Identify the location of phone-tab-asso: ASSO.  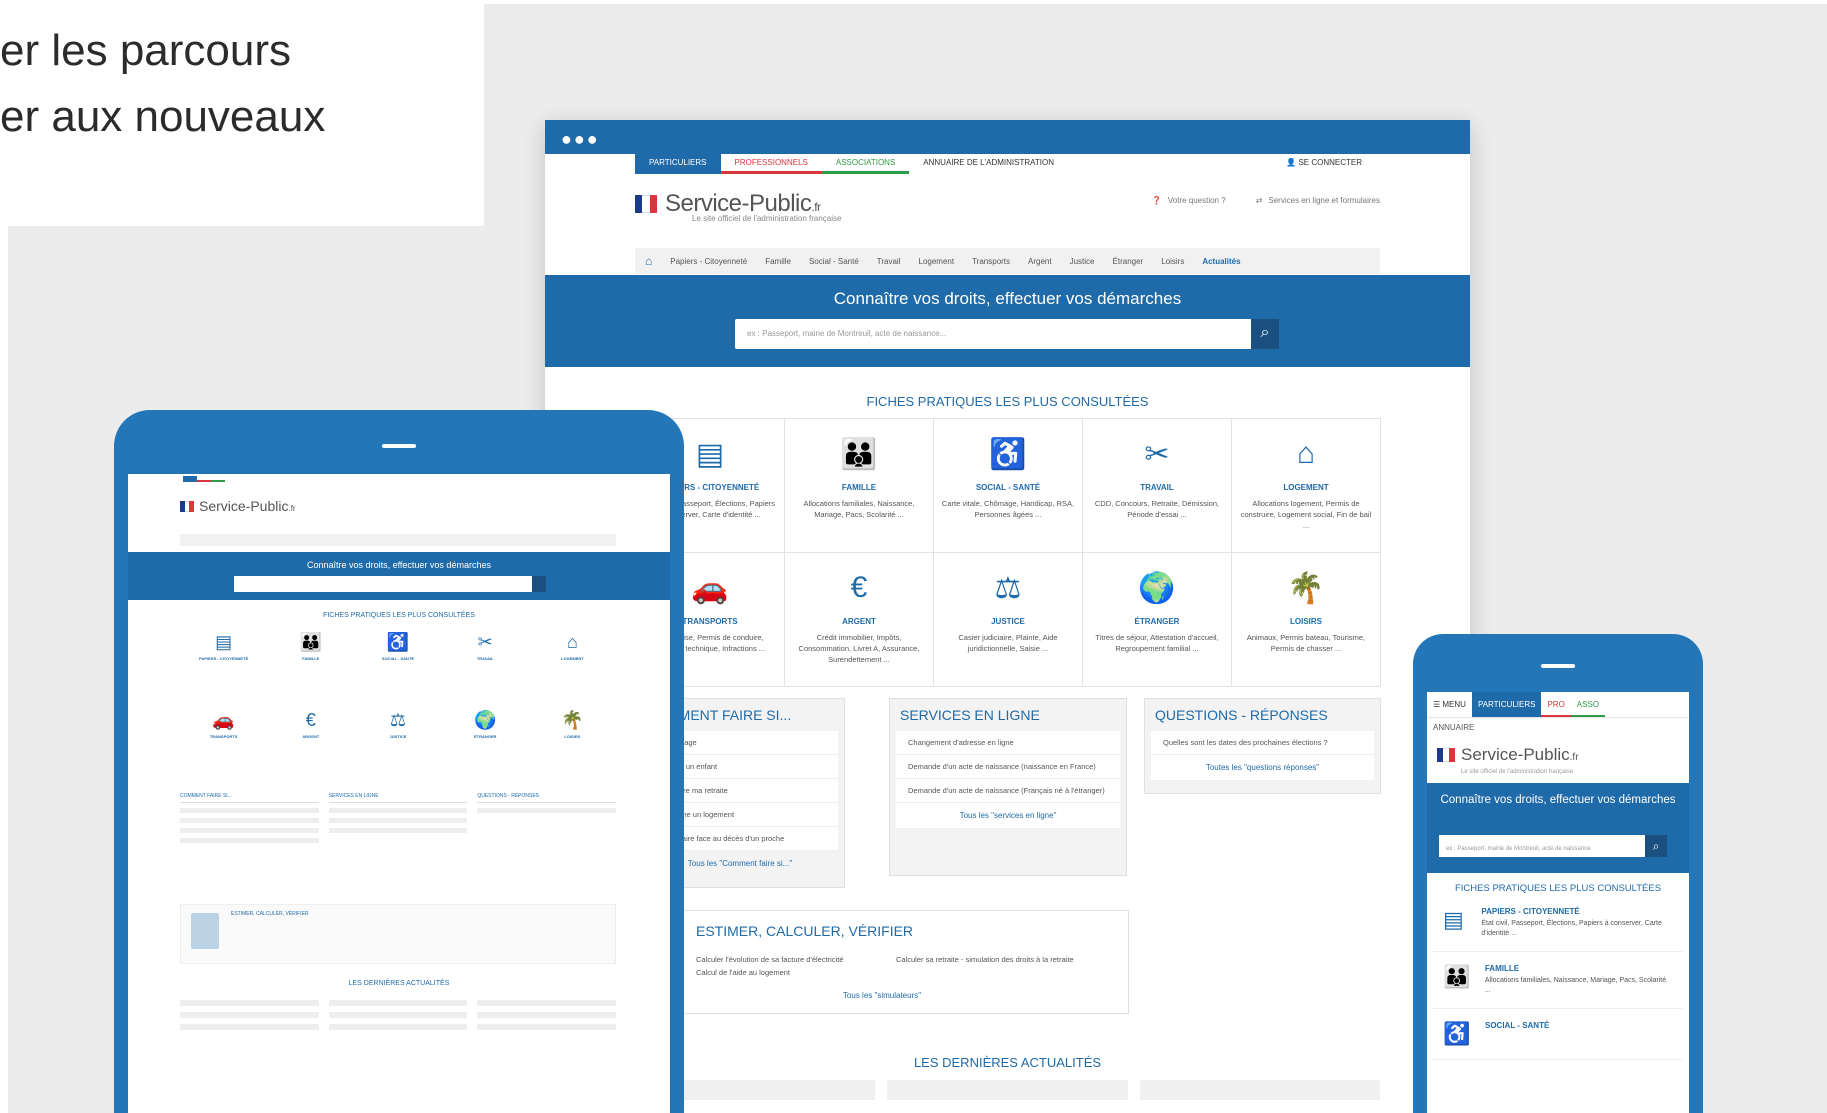
(1588, 704).